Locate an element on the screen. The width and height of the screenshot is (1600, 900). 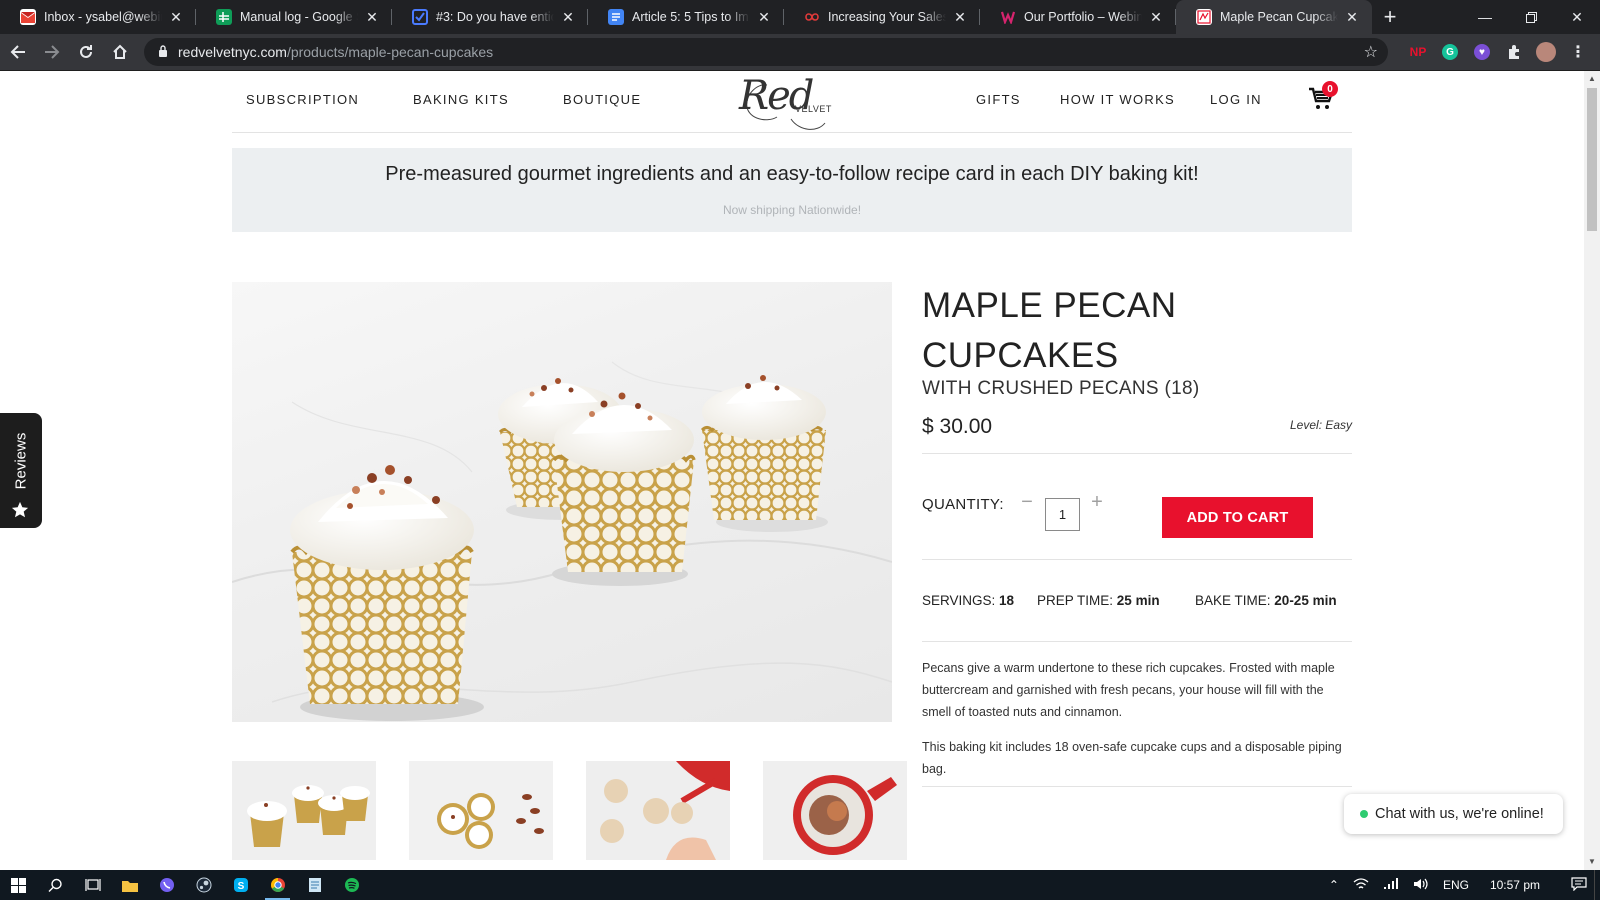
bake-time-info: BAKE TIME: 20-25 min is located at coordinates (1266, 600).